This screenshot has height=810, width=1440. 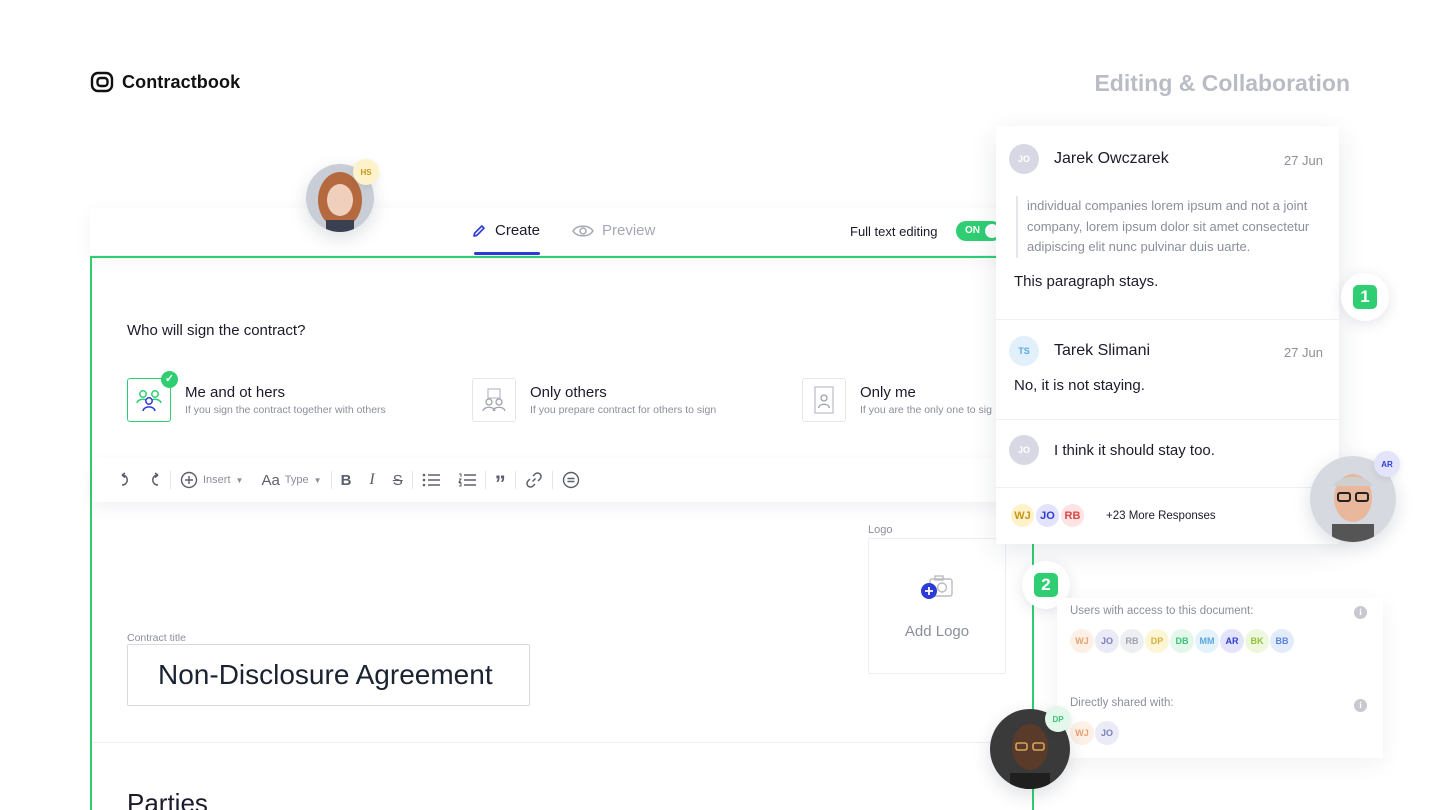 I want to click on avatar: BK, so click(x=1257, y=641).